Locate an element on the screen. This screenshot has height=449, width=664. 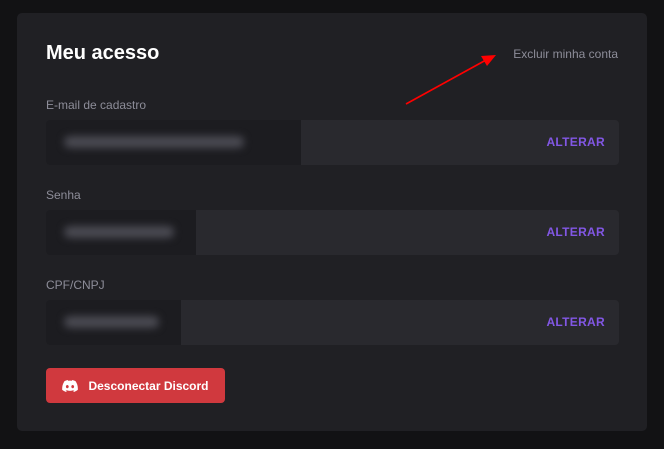
document-redacted-value is located at coordinates (111, 322).